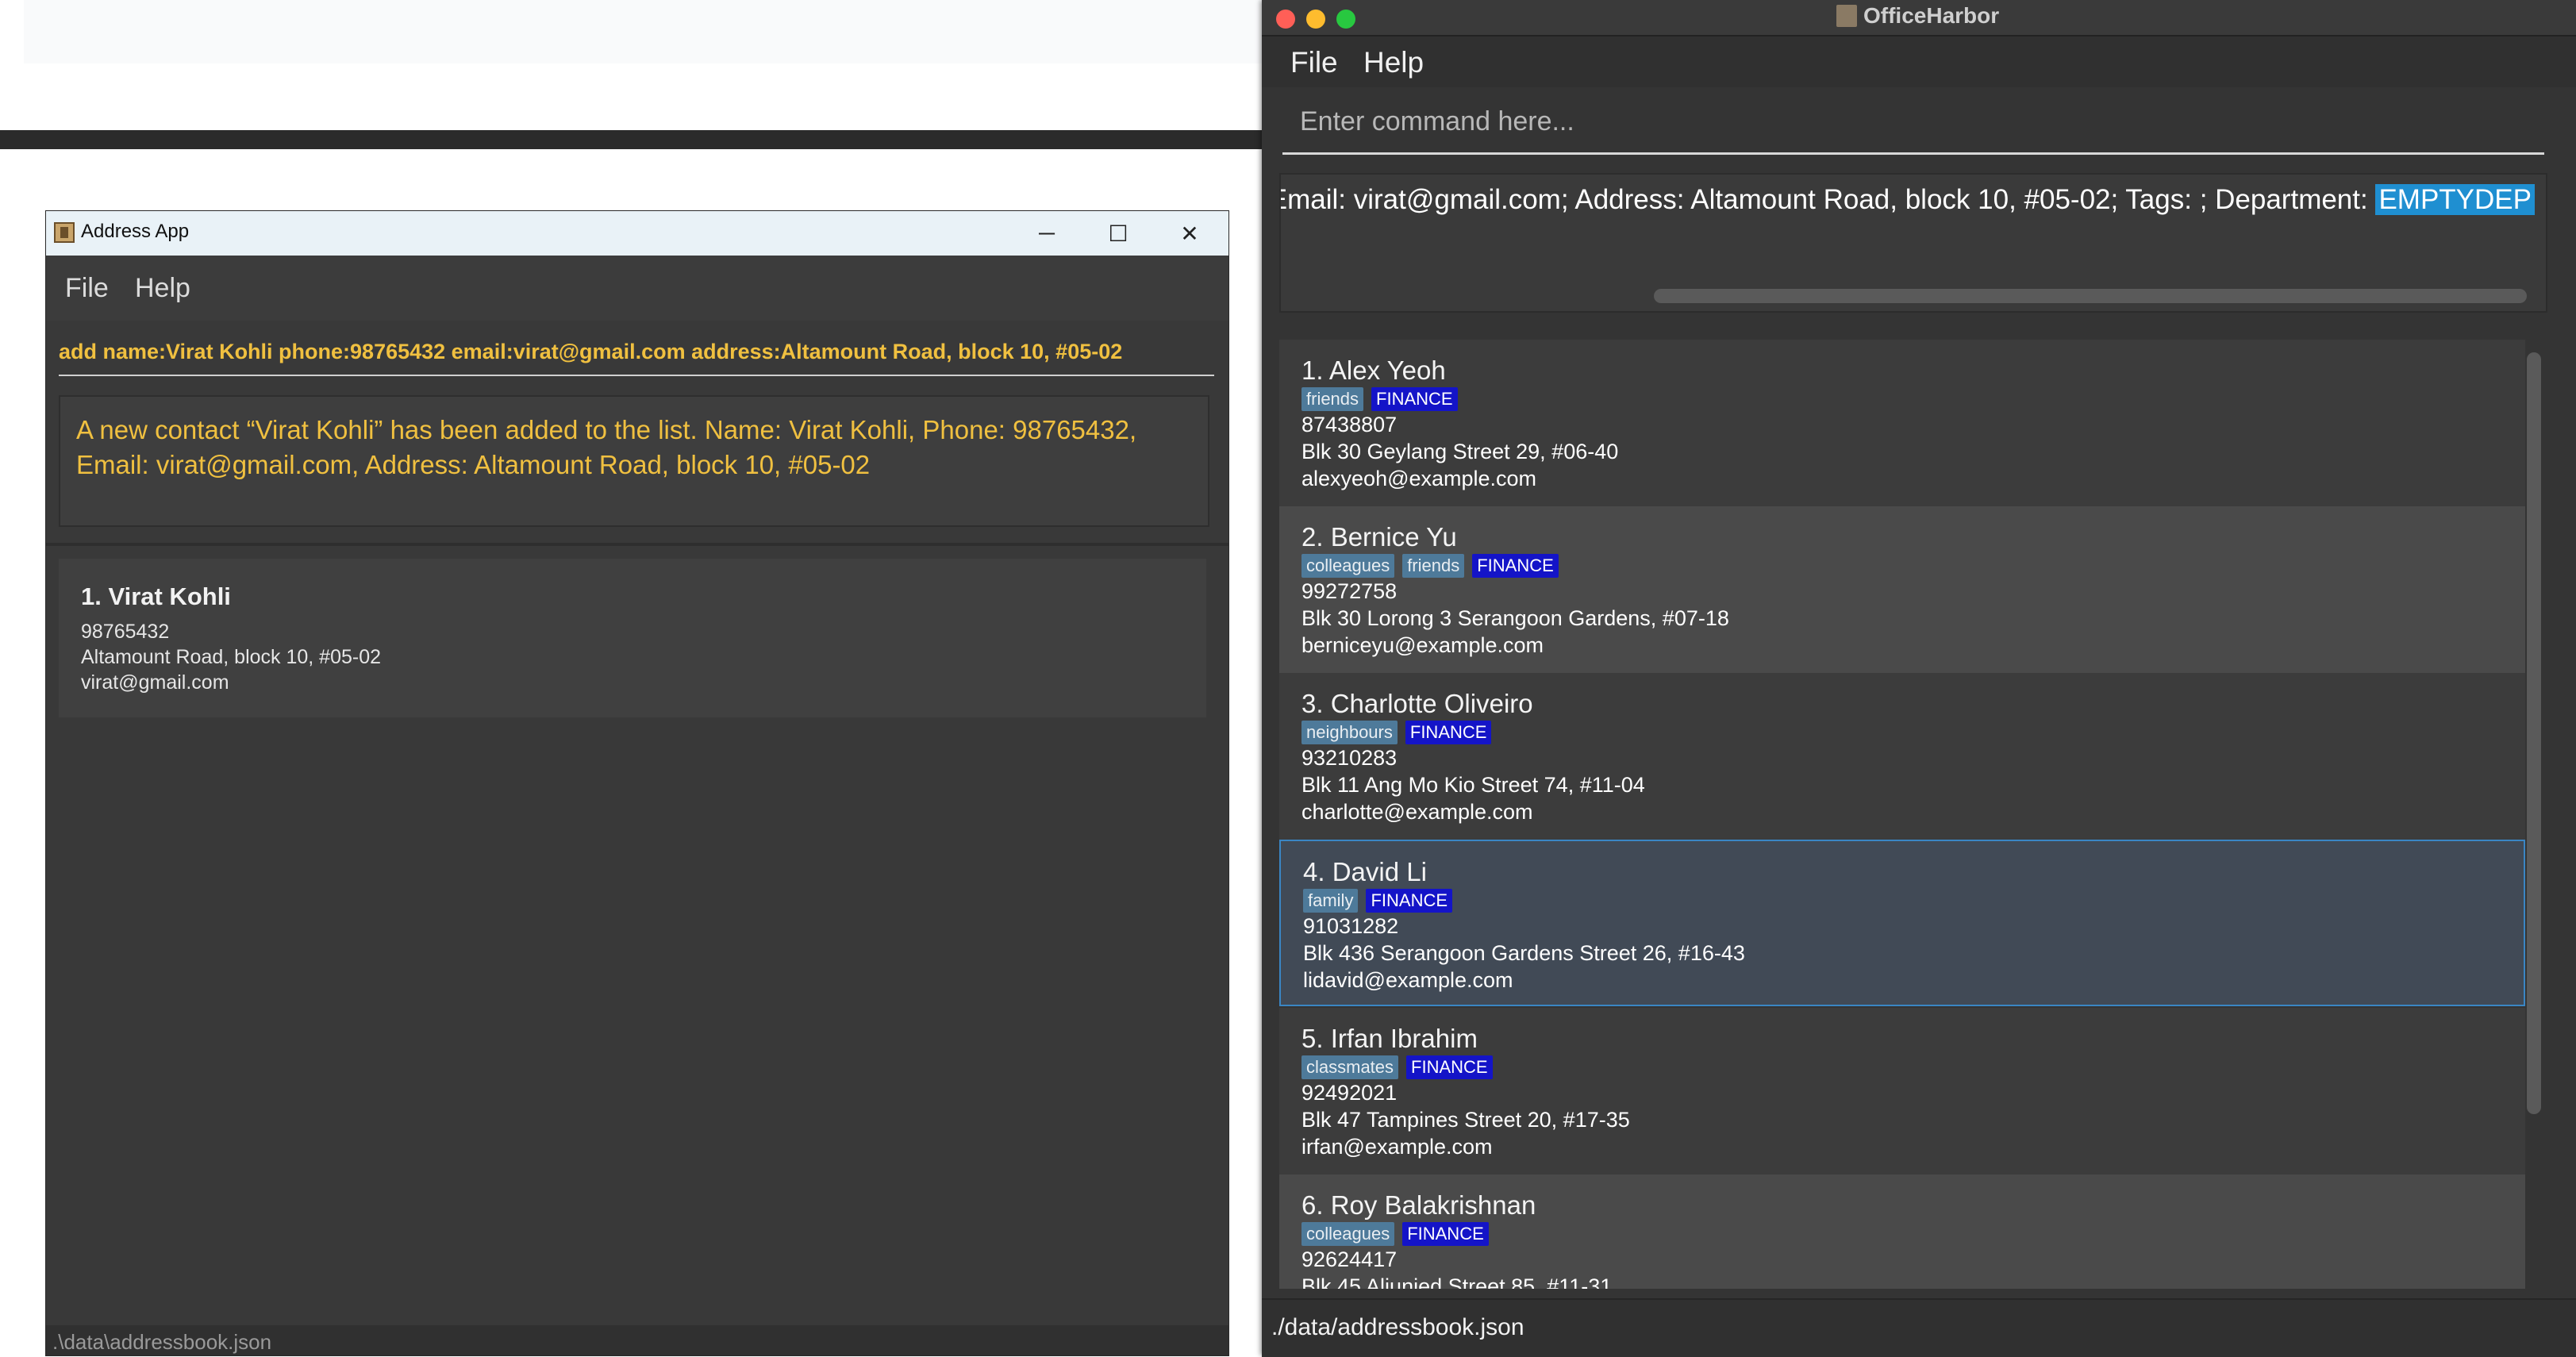 The width and height of the screenshot is (2576, 1357). Describe the element at coordinates (1397, 1147) in the screenshot. I see `contact-email: irfan@example.com` at that location.